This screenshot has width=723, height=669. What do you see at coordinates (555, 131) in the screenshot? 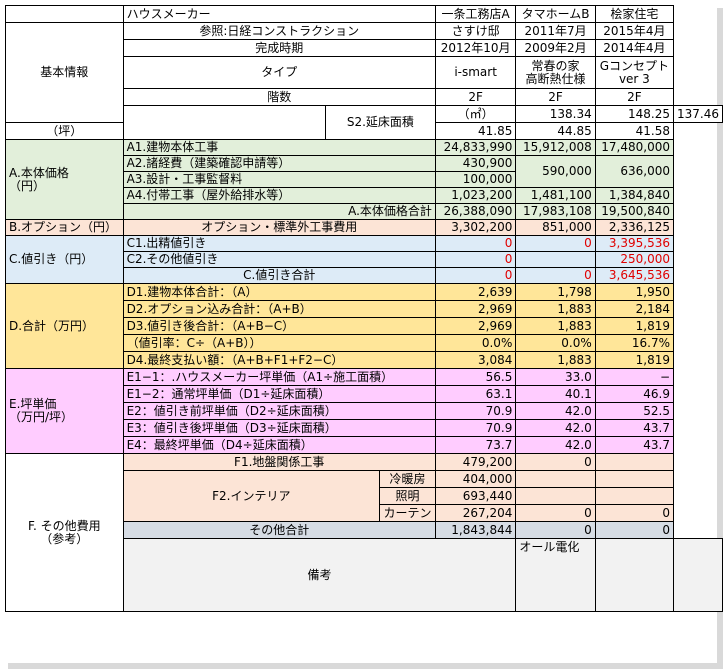
I see `area-tsubo-b: 44.85` at bounding box center [555, 131].